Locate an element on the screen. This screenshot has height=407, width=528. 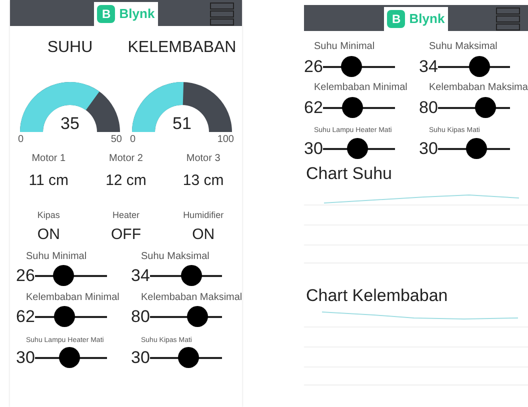
motor-label: Motor 1 is located at coordinates (49, 159).